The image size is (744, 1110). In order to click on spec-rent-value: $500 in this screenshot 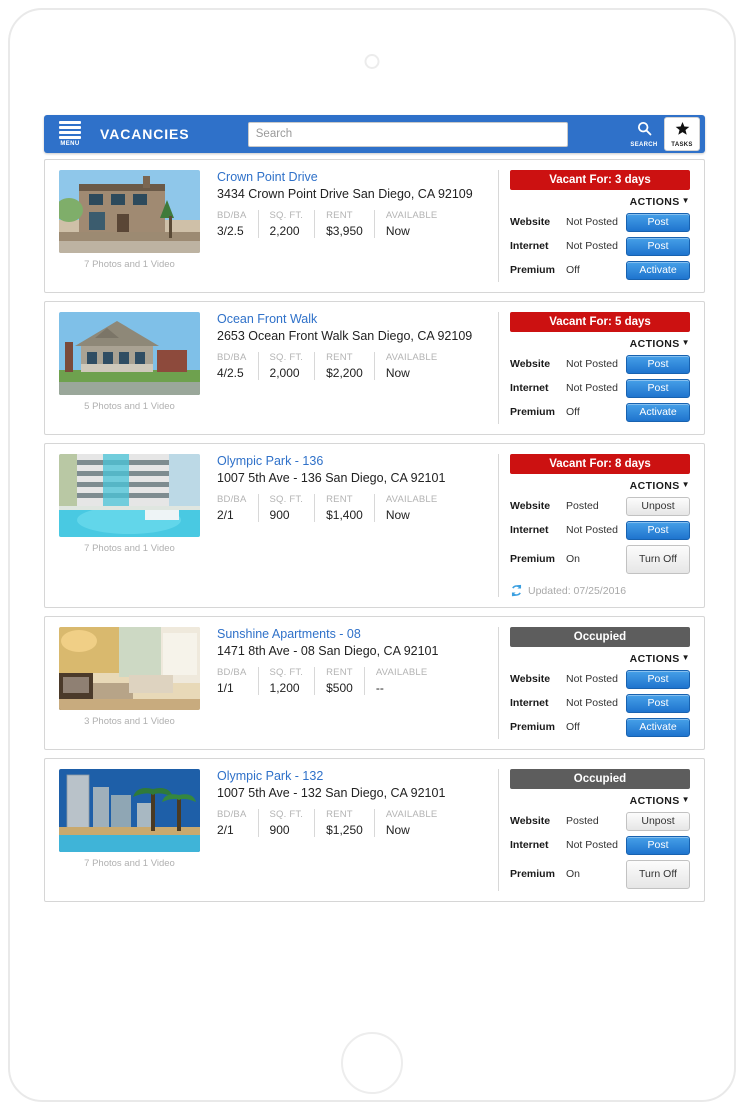, I will do `click(339, 688)`.